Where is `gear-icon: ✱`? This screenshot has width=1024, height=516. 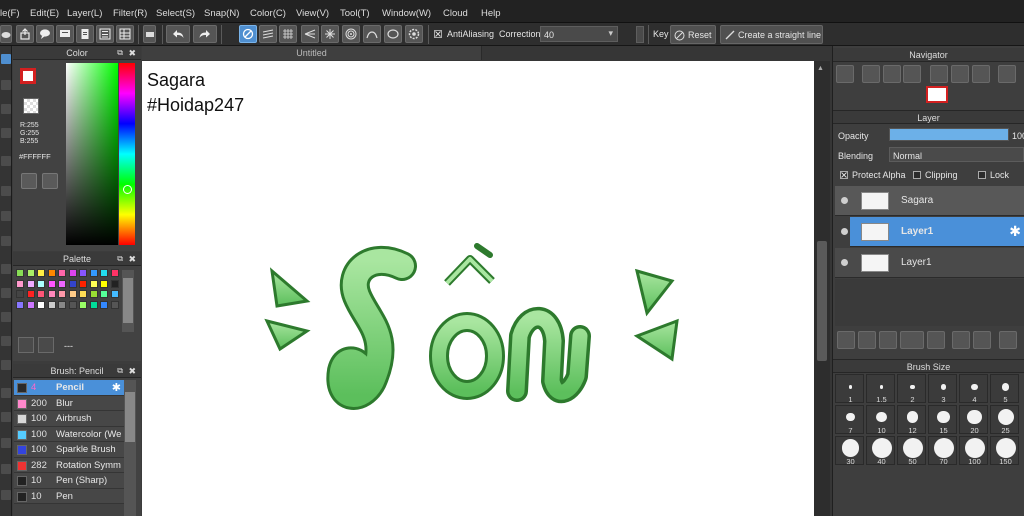 gear-icon: ✱ is located at coordinates (116, 387).